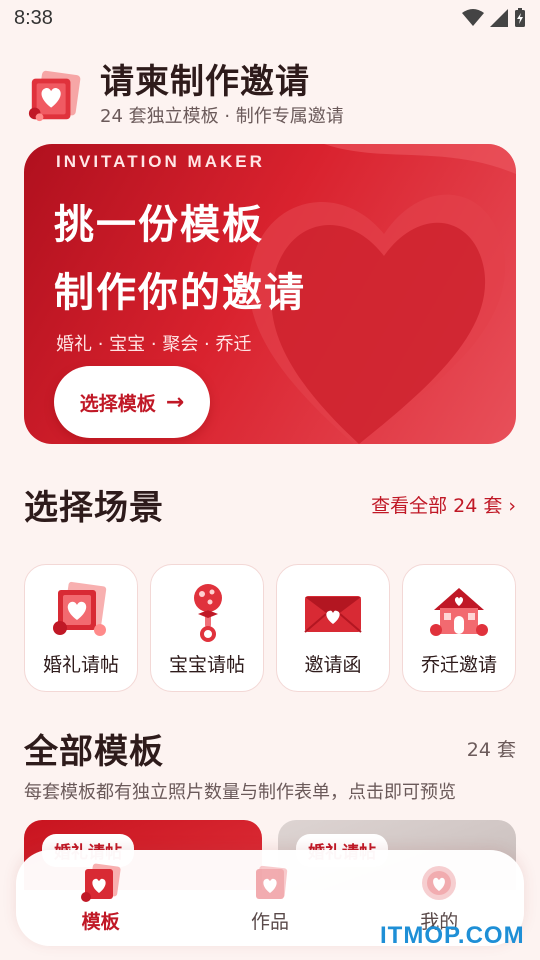 This screenshot has width=540, height=960. I want to click on app-header: 请柬制作邀请 24 套独立模板 · 制作专属邀请, so click(271, 96).